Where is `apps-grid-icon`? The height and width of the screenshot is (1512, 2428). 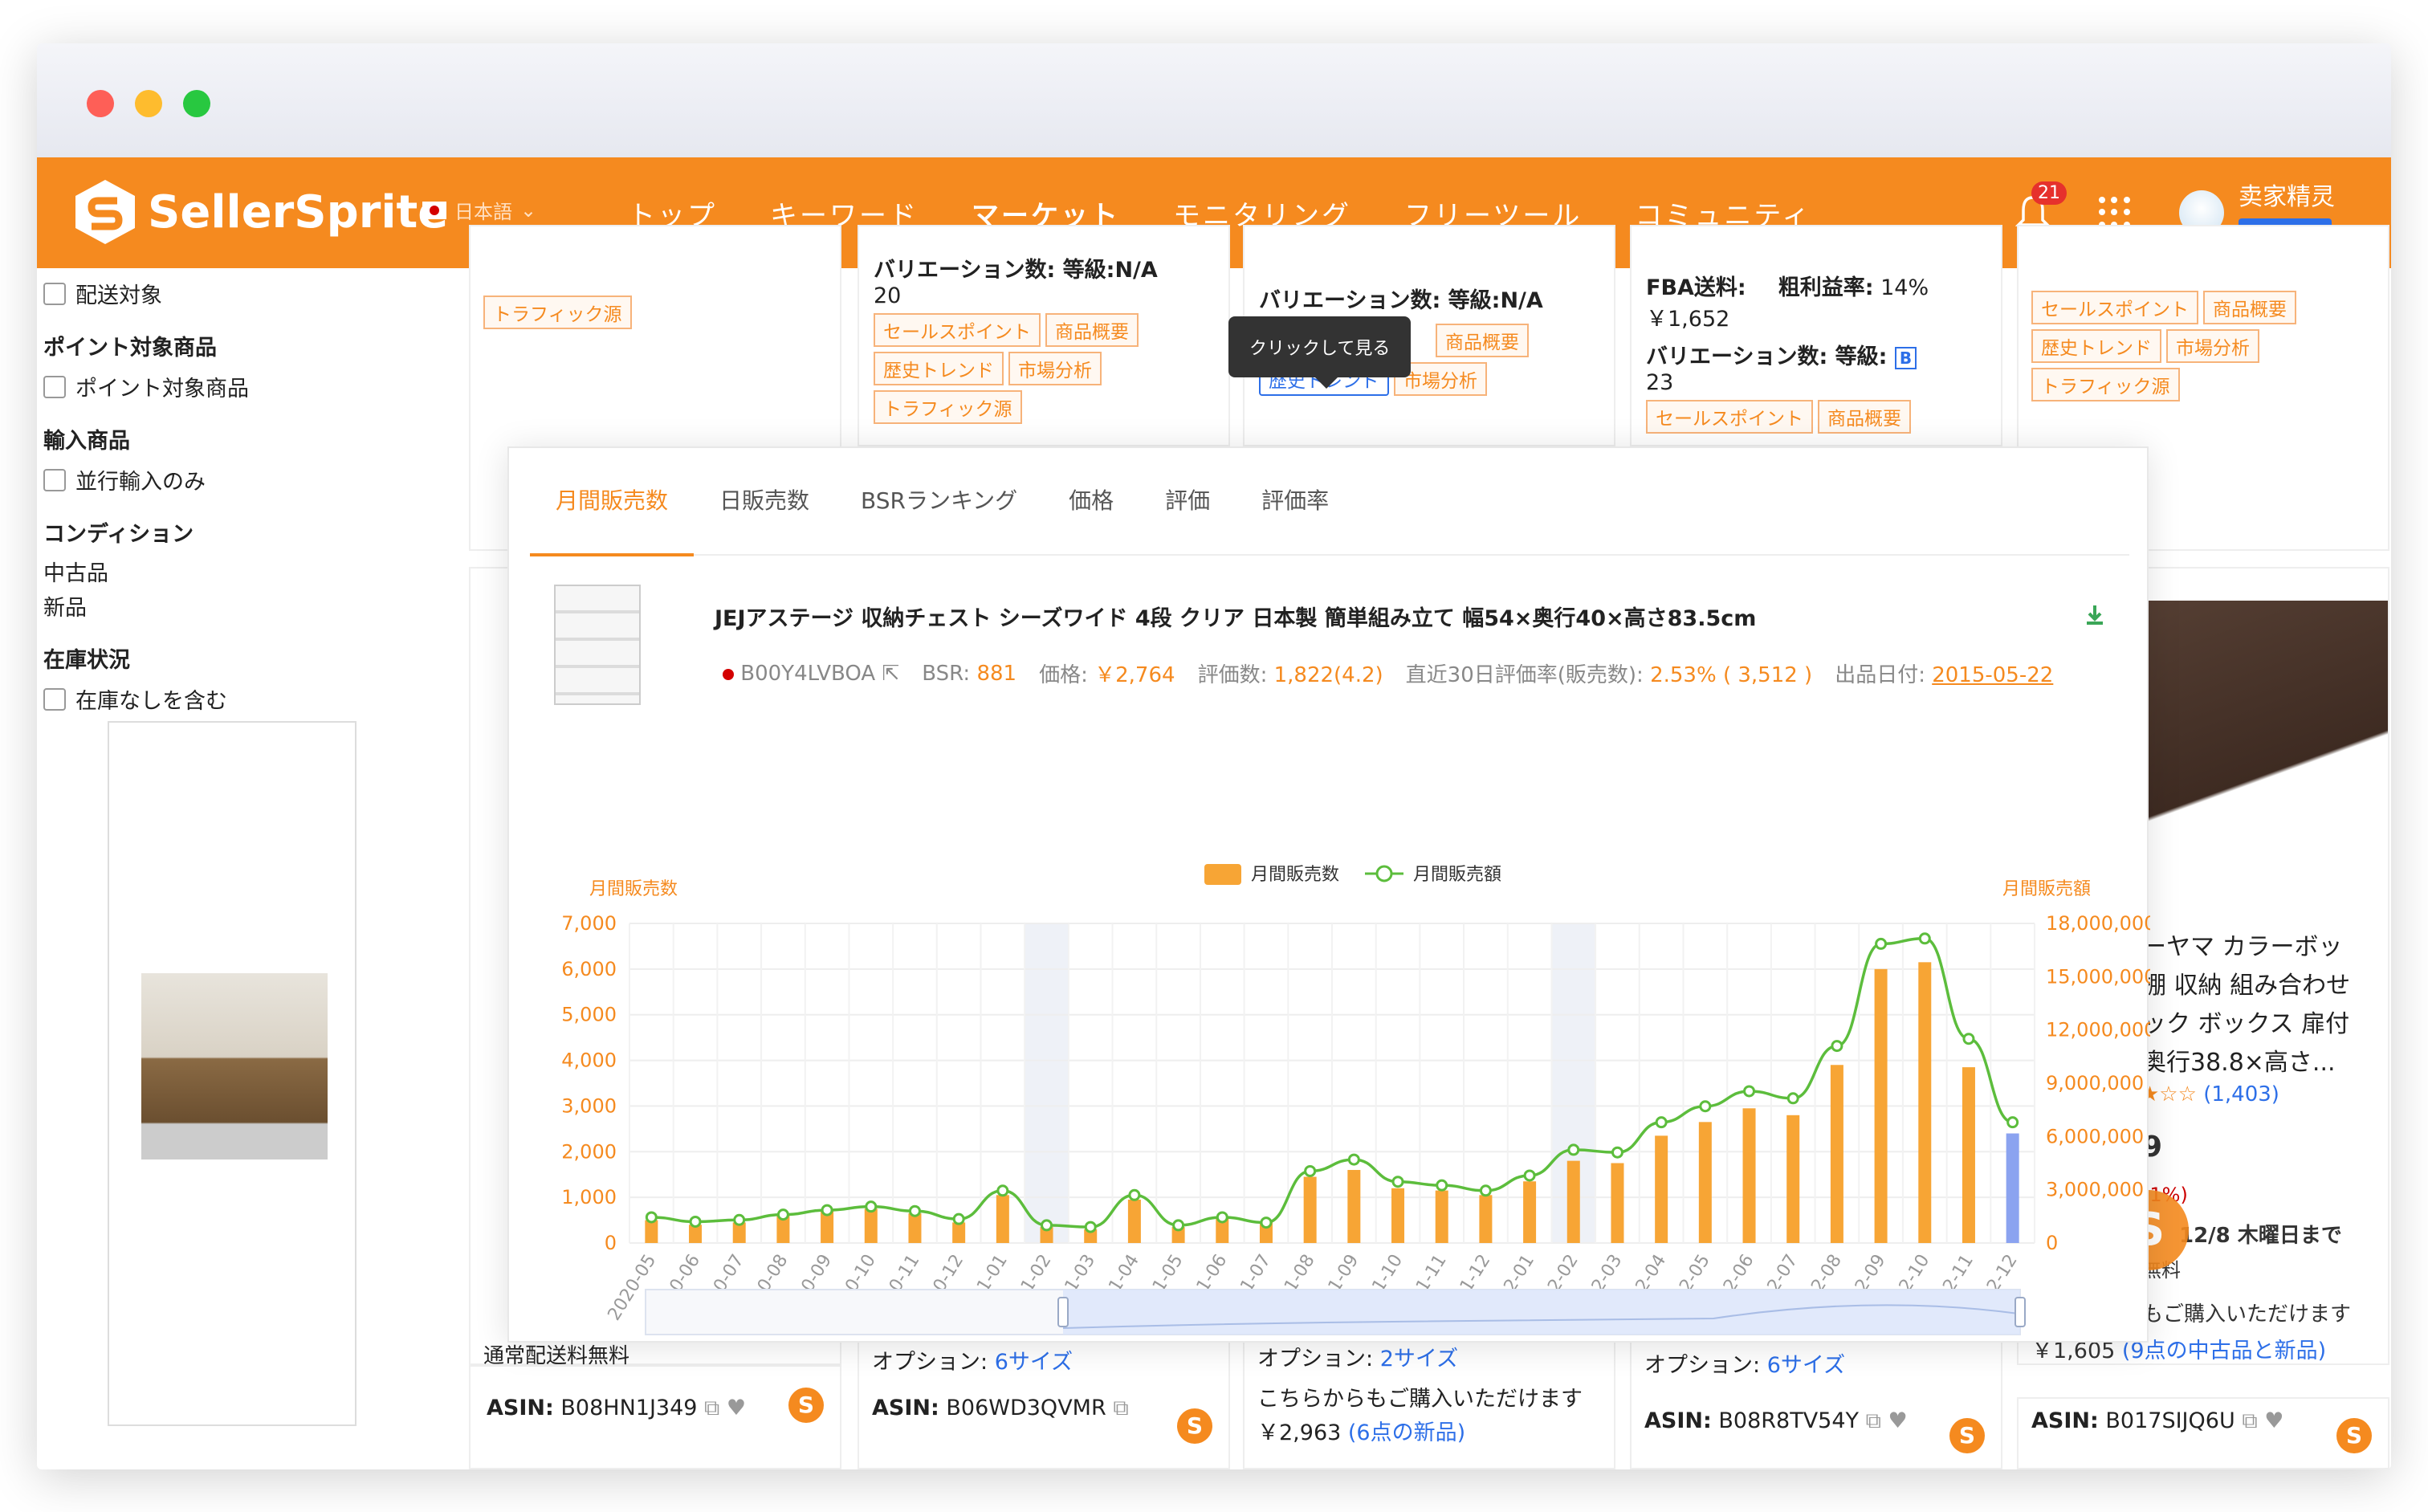
apps-grid-icon is located at coordinates (2115, 213).